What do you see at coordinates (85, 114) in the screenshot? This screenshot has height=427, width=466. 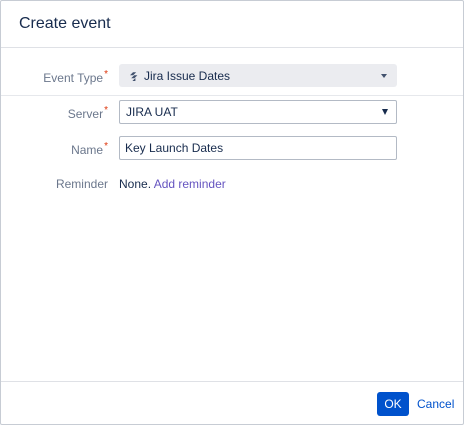 I see `server-label-text: Server` at bounding box center [85, 114].